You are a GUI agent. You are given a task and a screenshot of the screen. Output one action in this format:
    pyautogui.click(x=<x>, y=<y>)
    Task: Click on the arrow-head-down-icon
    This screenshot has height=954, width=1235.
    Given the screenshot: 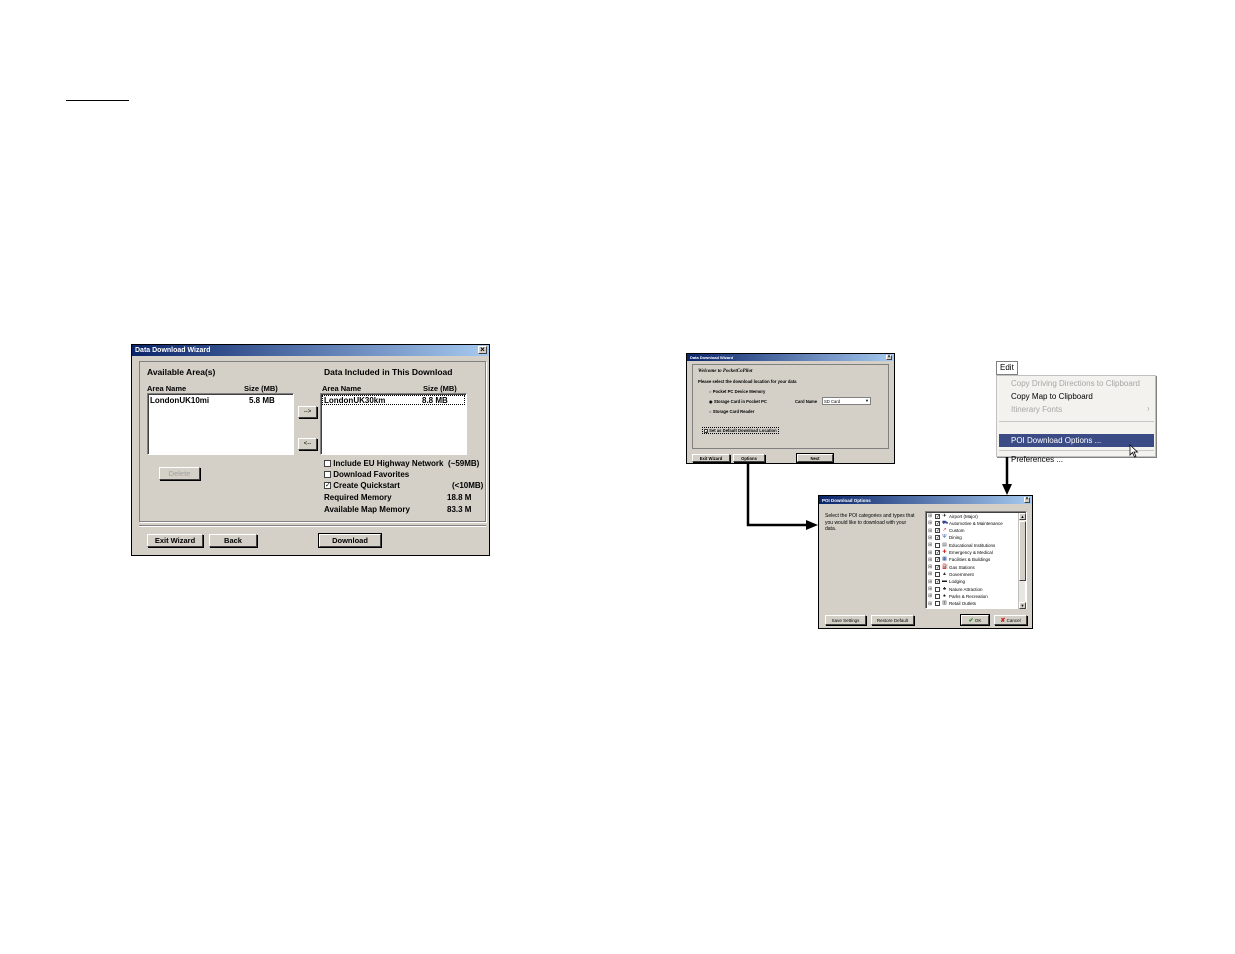 What is the action you would take?
    pyautogui.click(x=1007, y=489)
    